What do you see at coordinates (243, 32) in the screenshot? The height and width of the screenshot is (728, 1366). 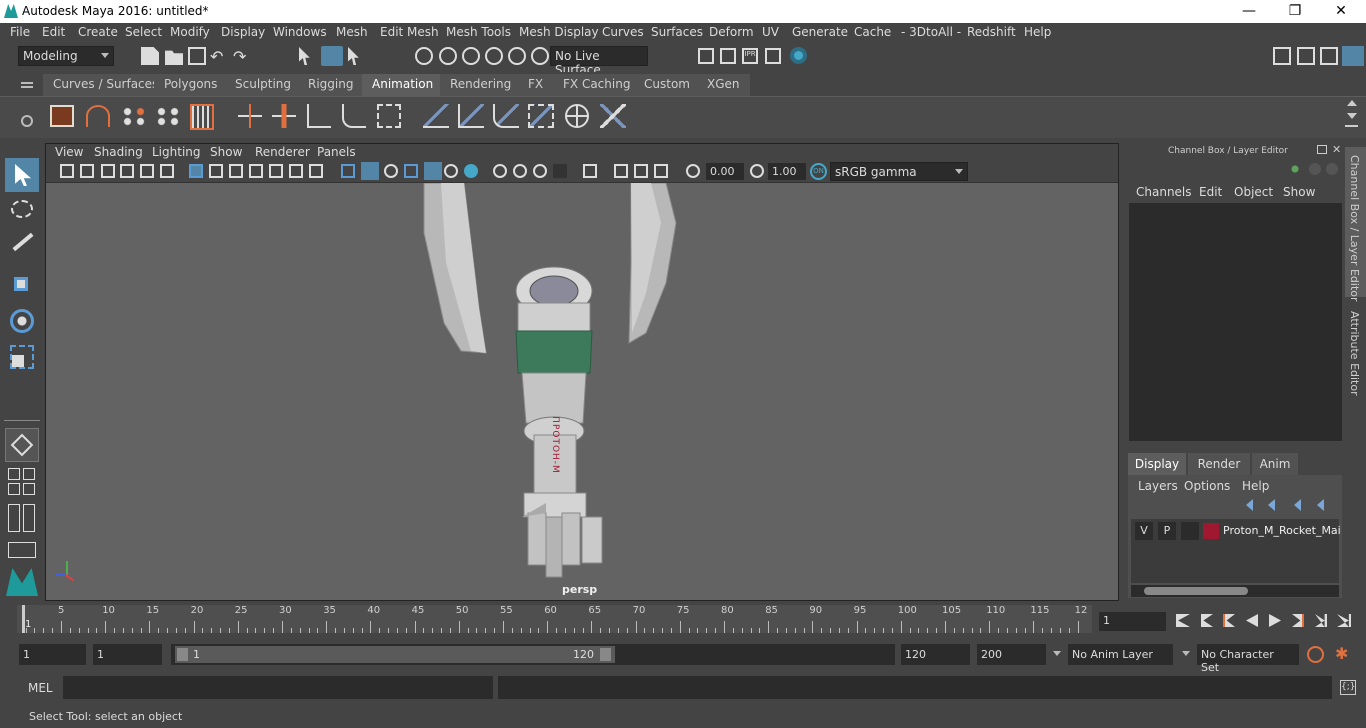 I see `menu-display: Display` at bounding box center [243, 32].